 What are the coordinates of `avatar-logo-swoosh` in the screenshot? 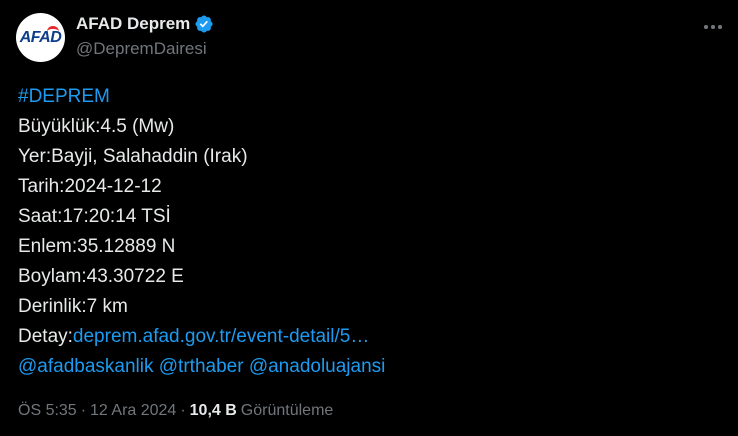 It's located at (53, 31).